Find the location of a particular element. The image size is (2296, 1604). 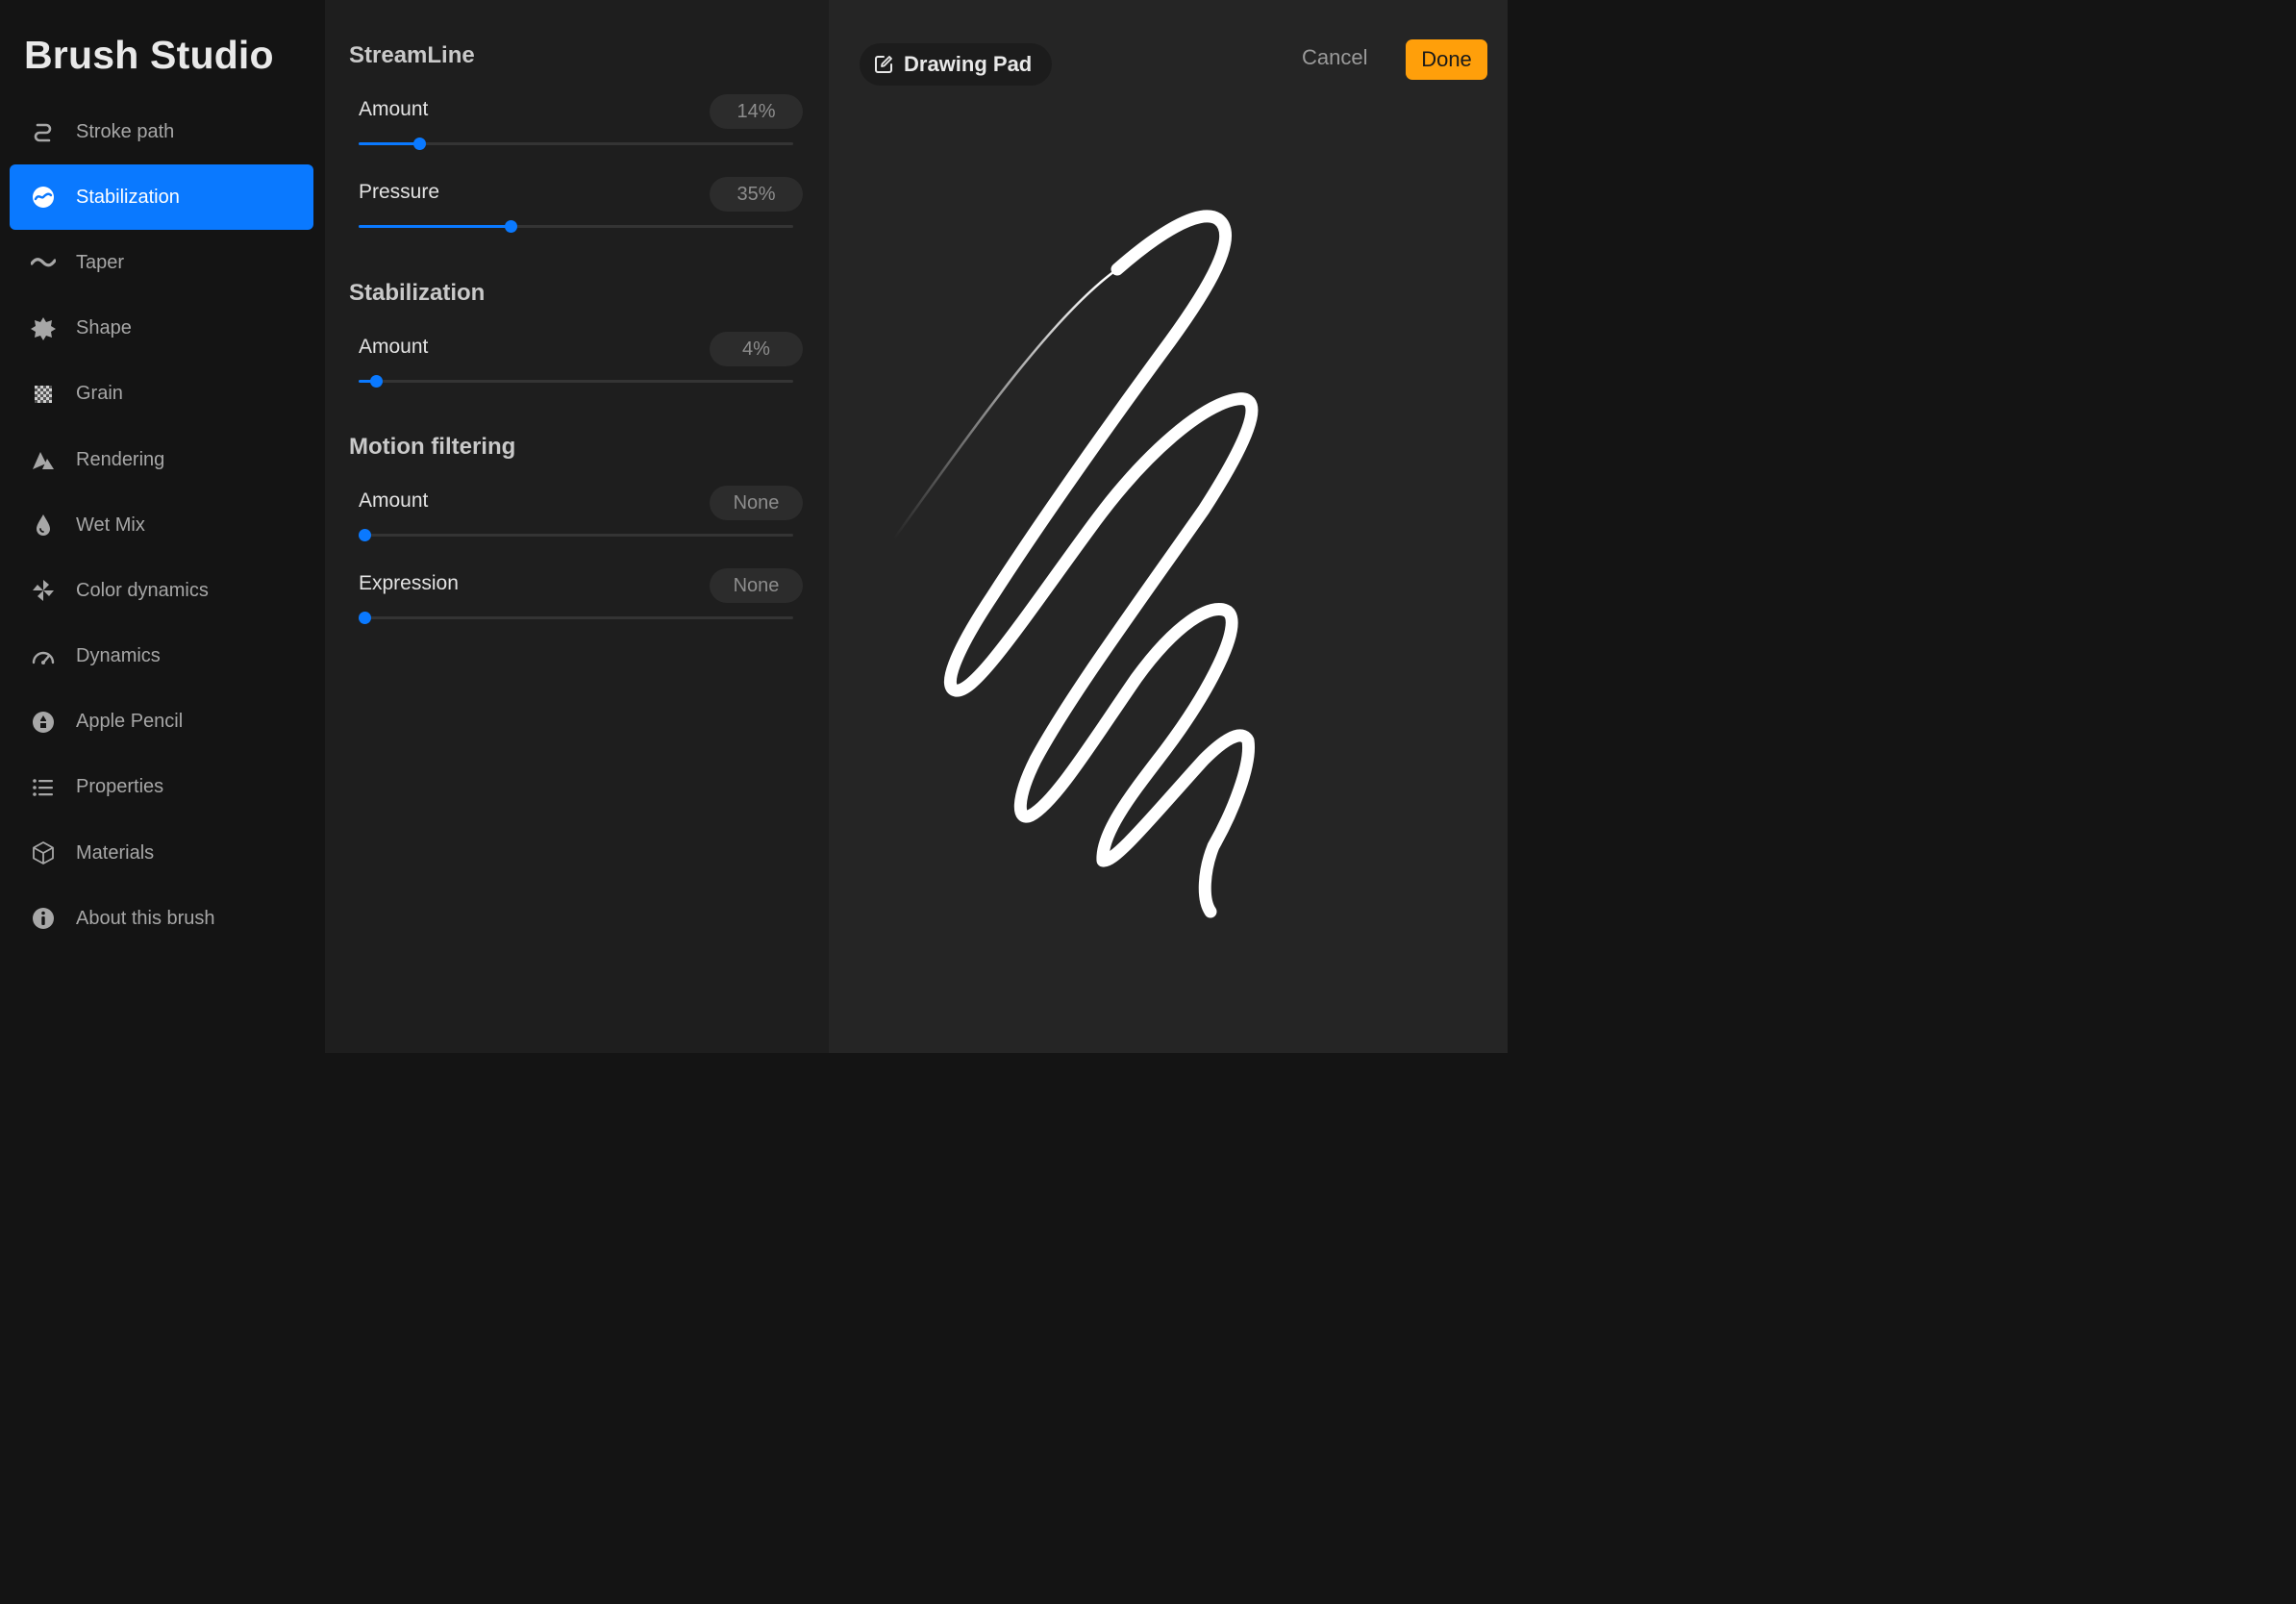

setting-label: Expression is located at coordinates (409, 583).